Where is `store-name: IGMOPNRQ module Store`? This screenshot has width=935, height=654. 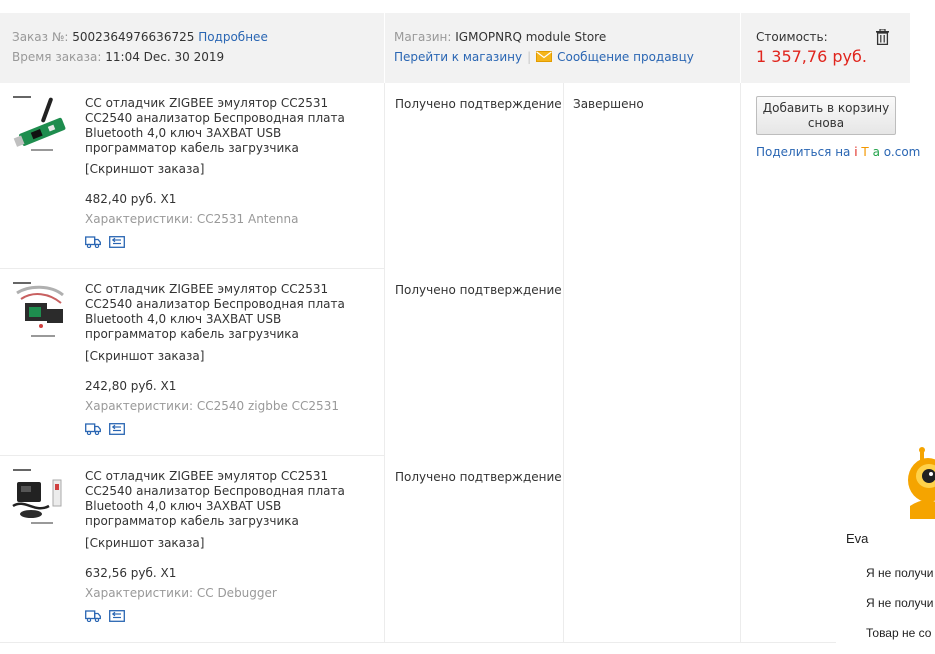 store-name: IGMOPNRQ module Store is located at coordinates (531, 37).